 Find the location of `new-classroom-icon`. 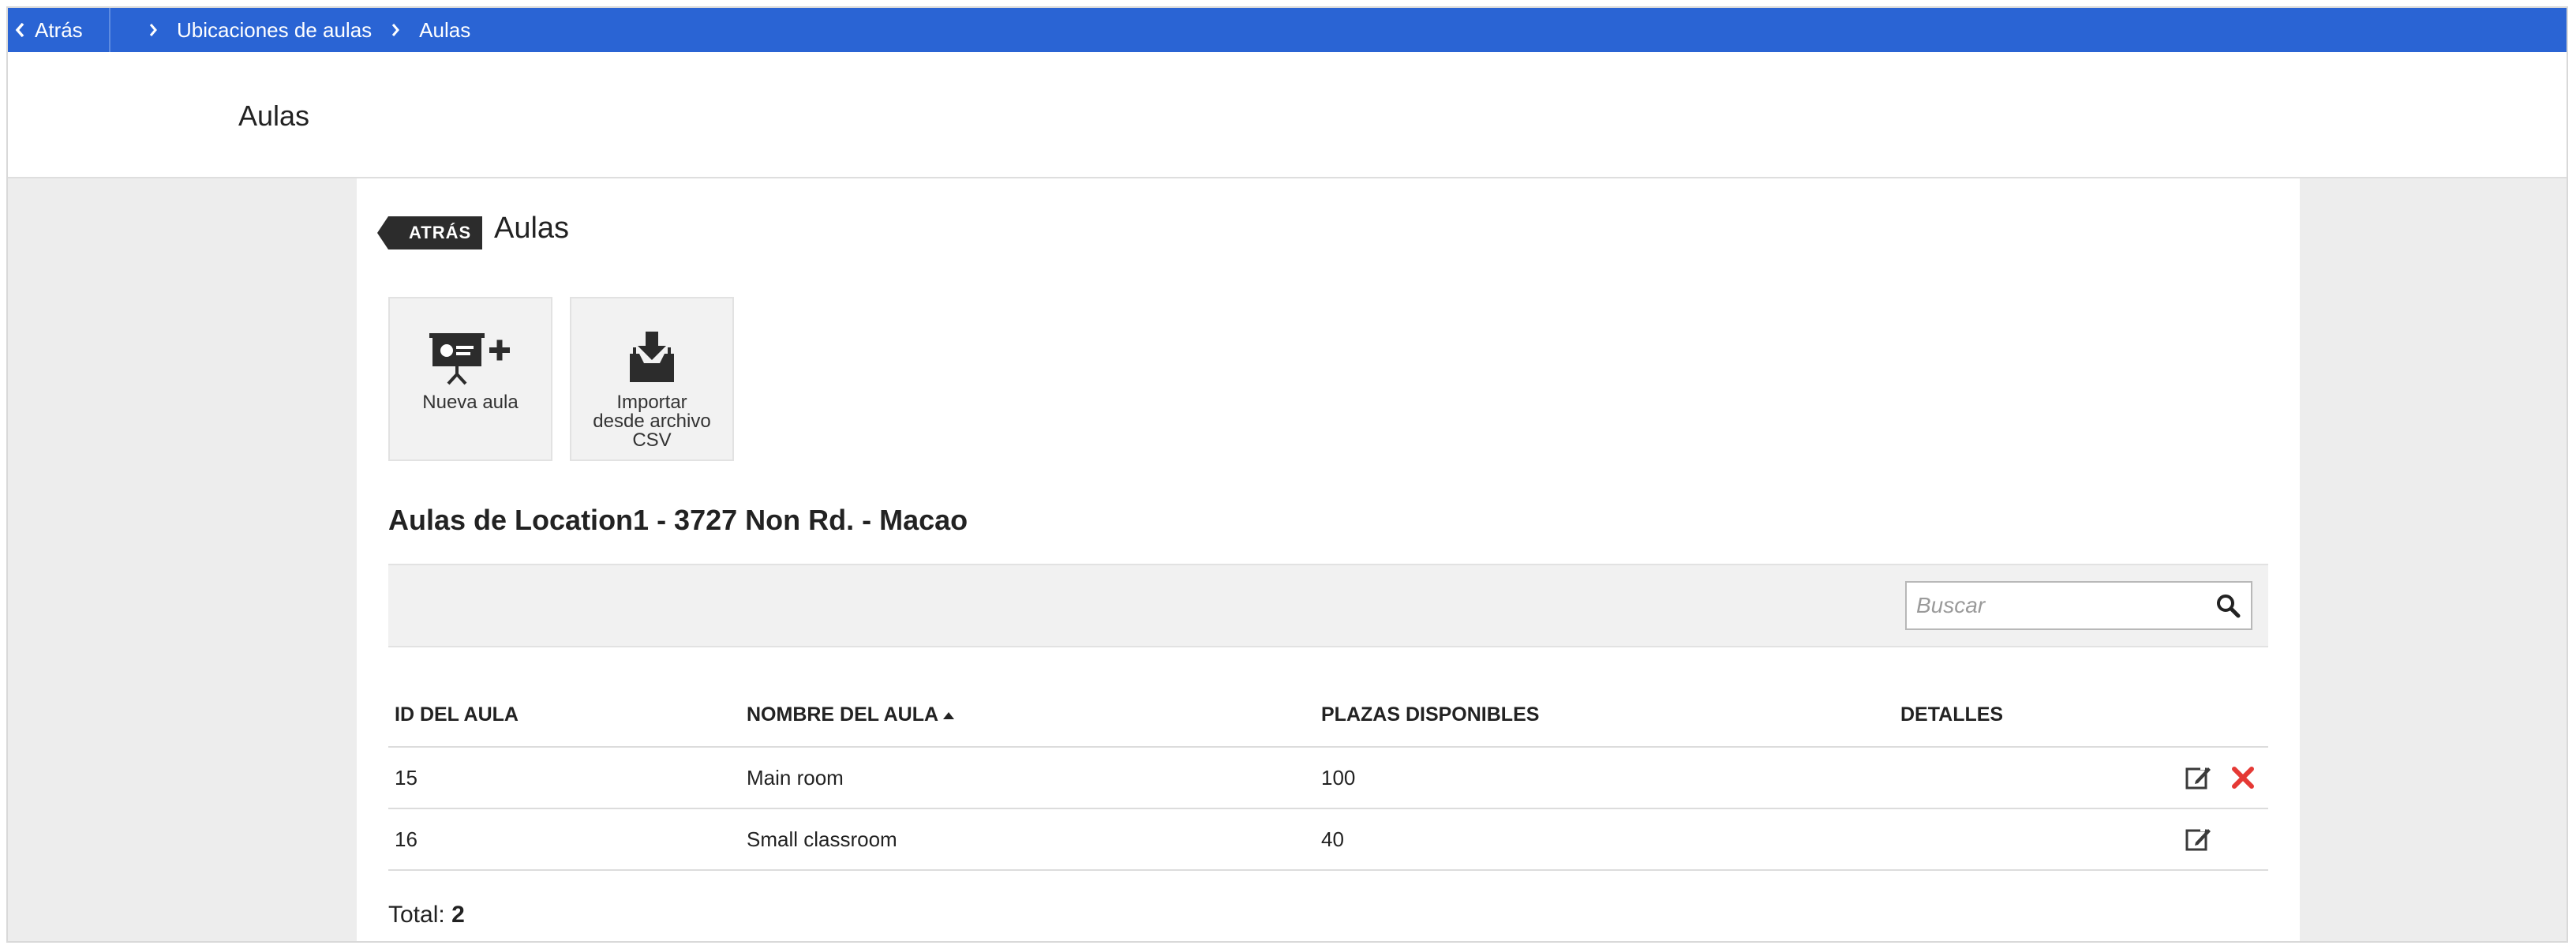

new-classroom-icon is located at coordinates (470, 357).